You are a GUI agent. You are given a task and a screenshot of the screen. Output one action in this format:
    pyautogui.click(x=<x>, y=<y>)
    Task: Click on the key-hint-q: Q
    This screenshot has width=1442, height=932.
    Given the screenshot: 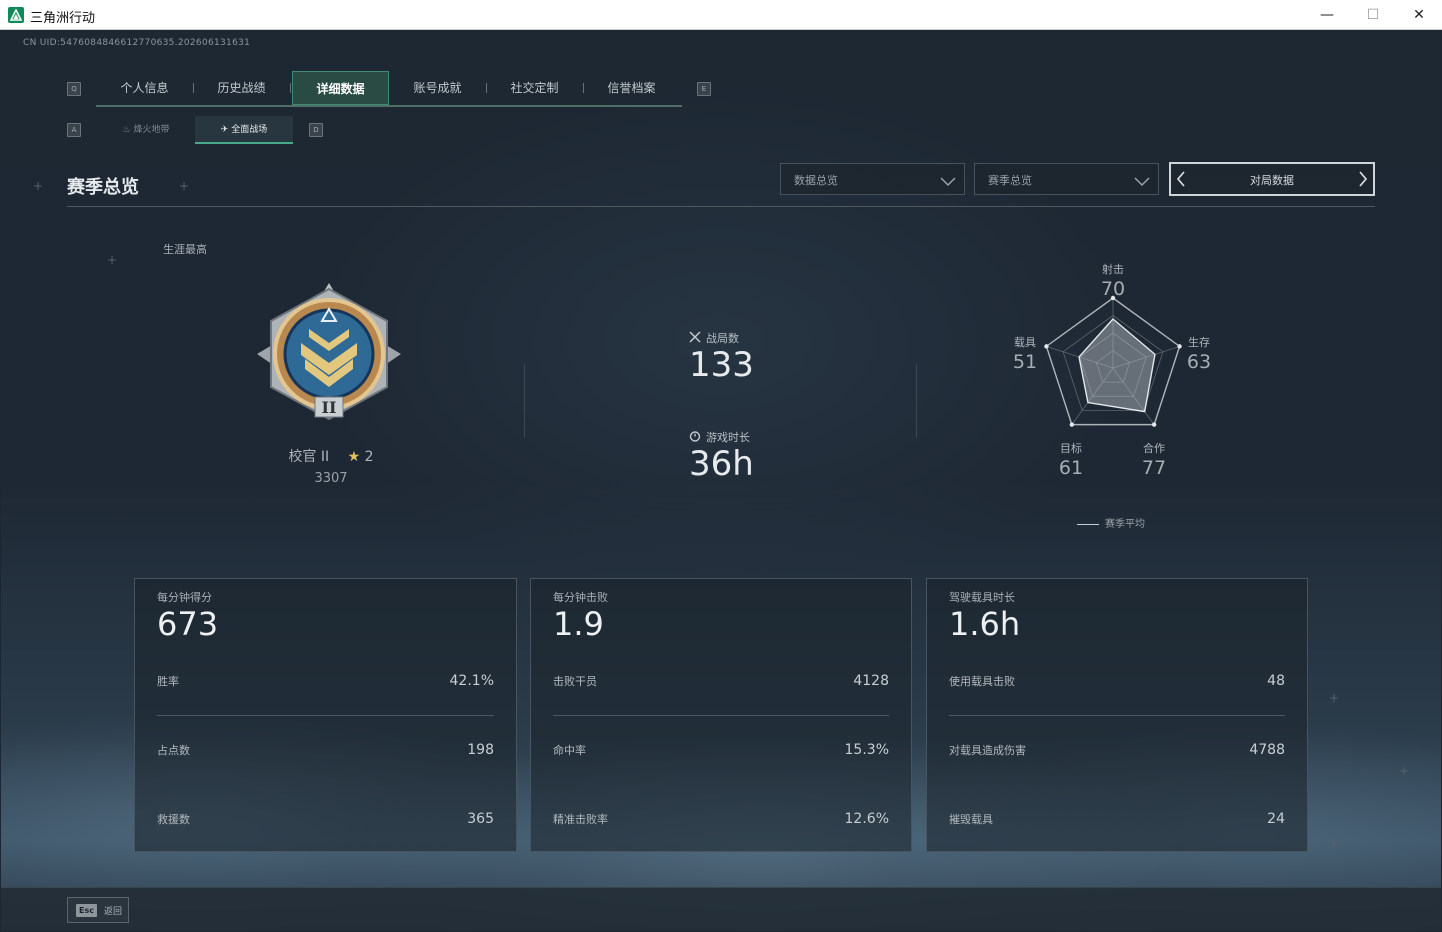 What is the action you would take?
    pyautogui.click(x=74, y=89)
    